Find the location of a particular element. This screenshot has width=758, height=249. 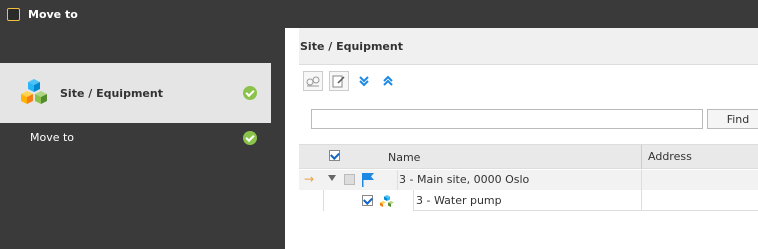

expand-all-button is located at coordinates (364, 81).